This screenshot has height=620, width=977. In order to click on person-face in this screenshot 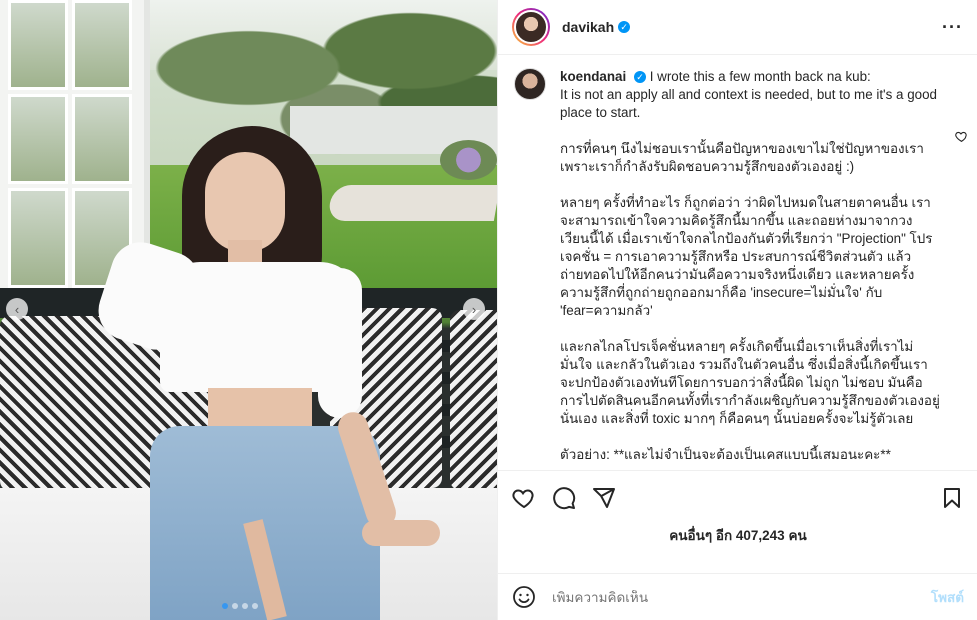, I will do `click(245, 202)`.